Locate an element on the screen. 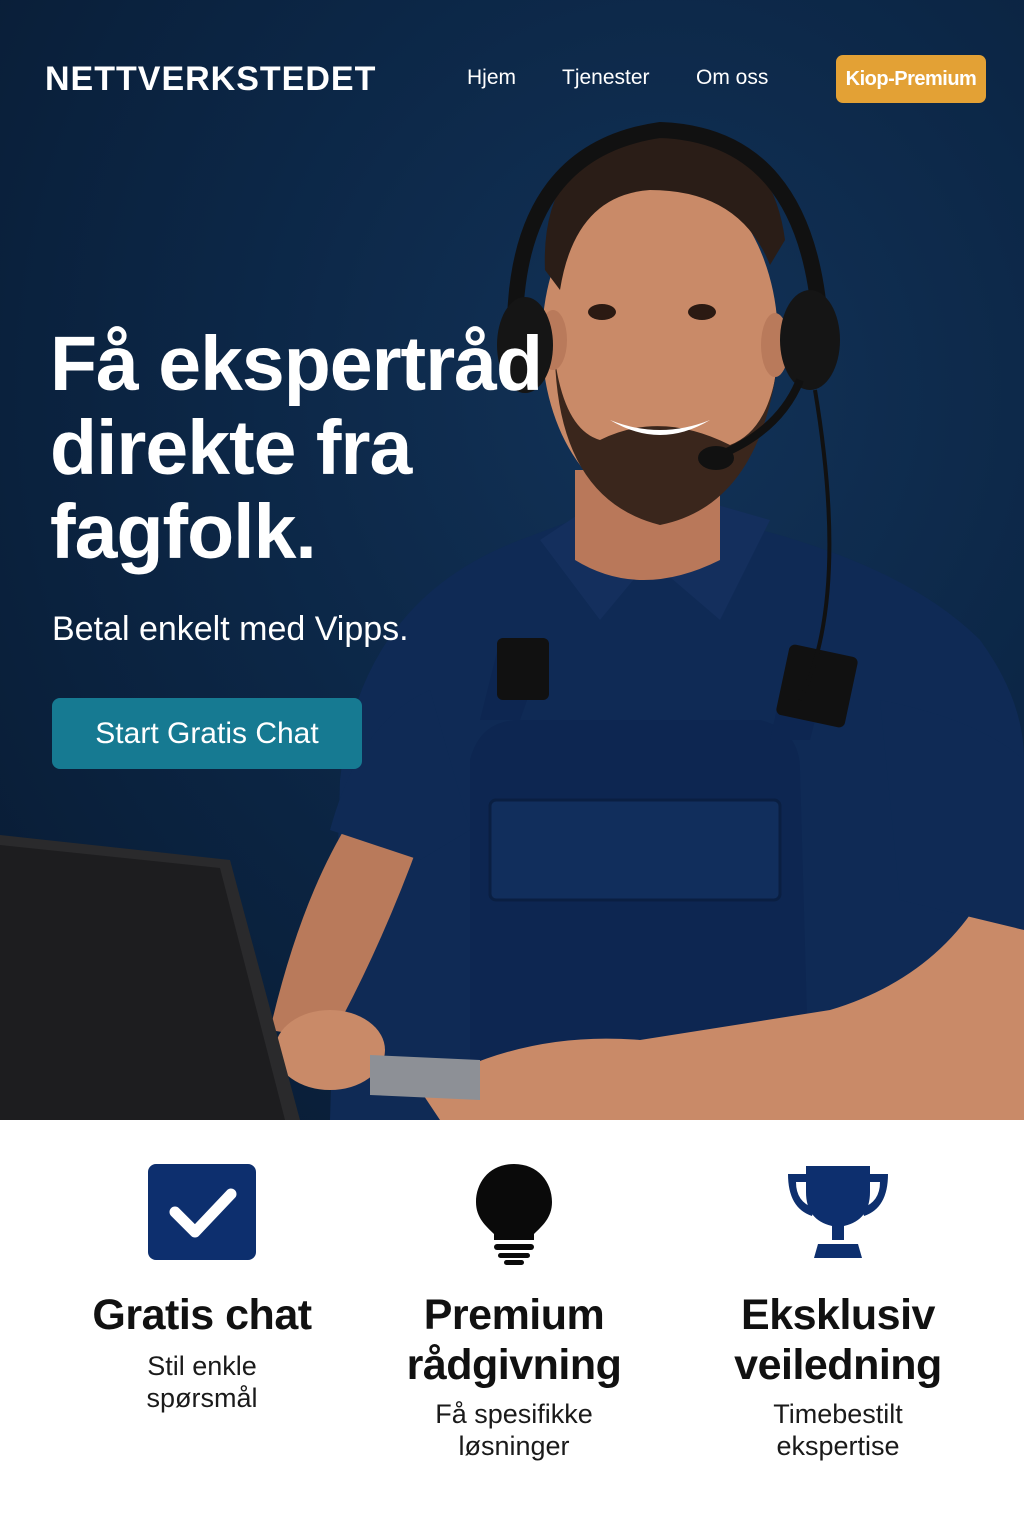 The image size is (1024, 1536). lightbulb-icon is located at coordinates (514, 1214).